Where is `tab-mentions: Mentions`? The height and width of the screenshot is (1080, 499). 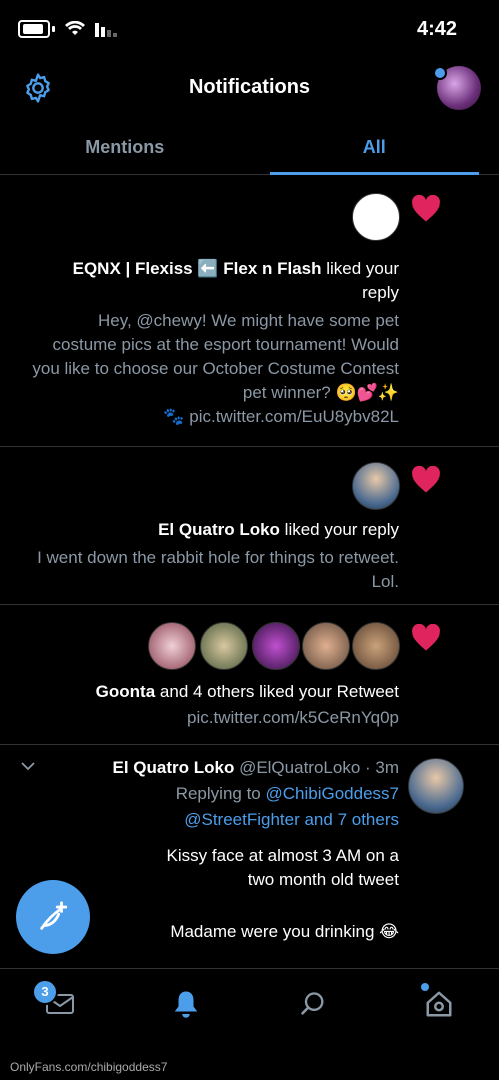 tab-mentions: Mentions is located at coordinates (125, 147).